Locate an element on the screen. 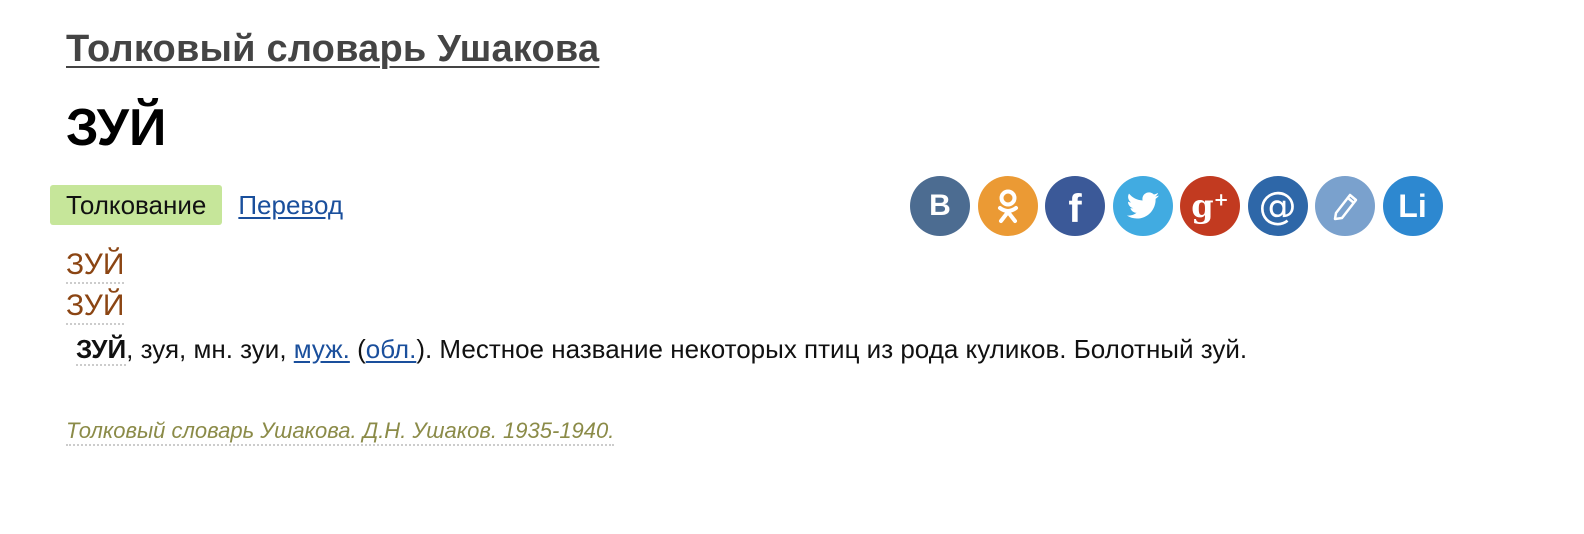 The image size is (1584, 534). google-plus-share-button: g+ is located at coordinates (1210, 206).